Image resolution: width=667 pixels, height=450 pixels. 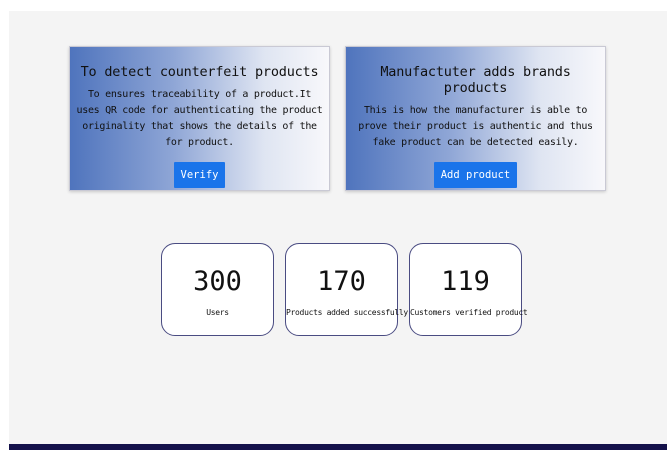 What do you see at coordinates (199, 72) in the screenshot?
I see `card-title: To detect counterfeit products` at bounding box center [199, 72].